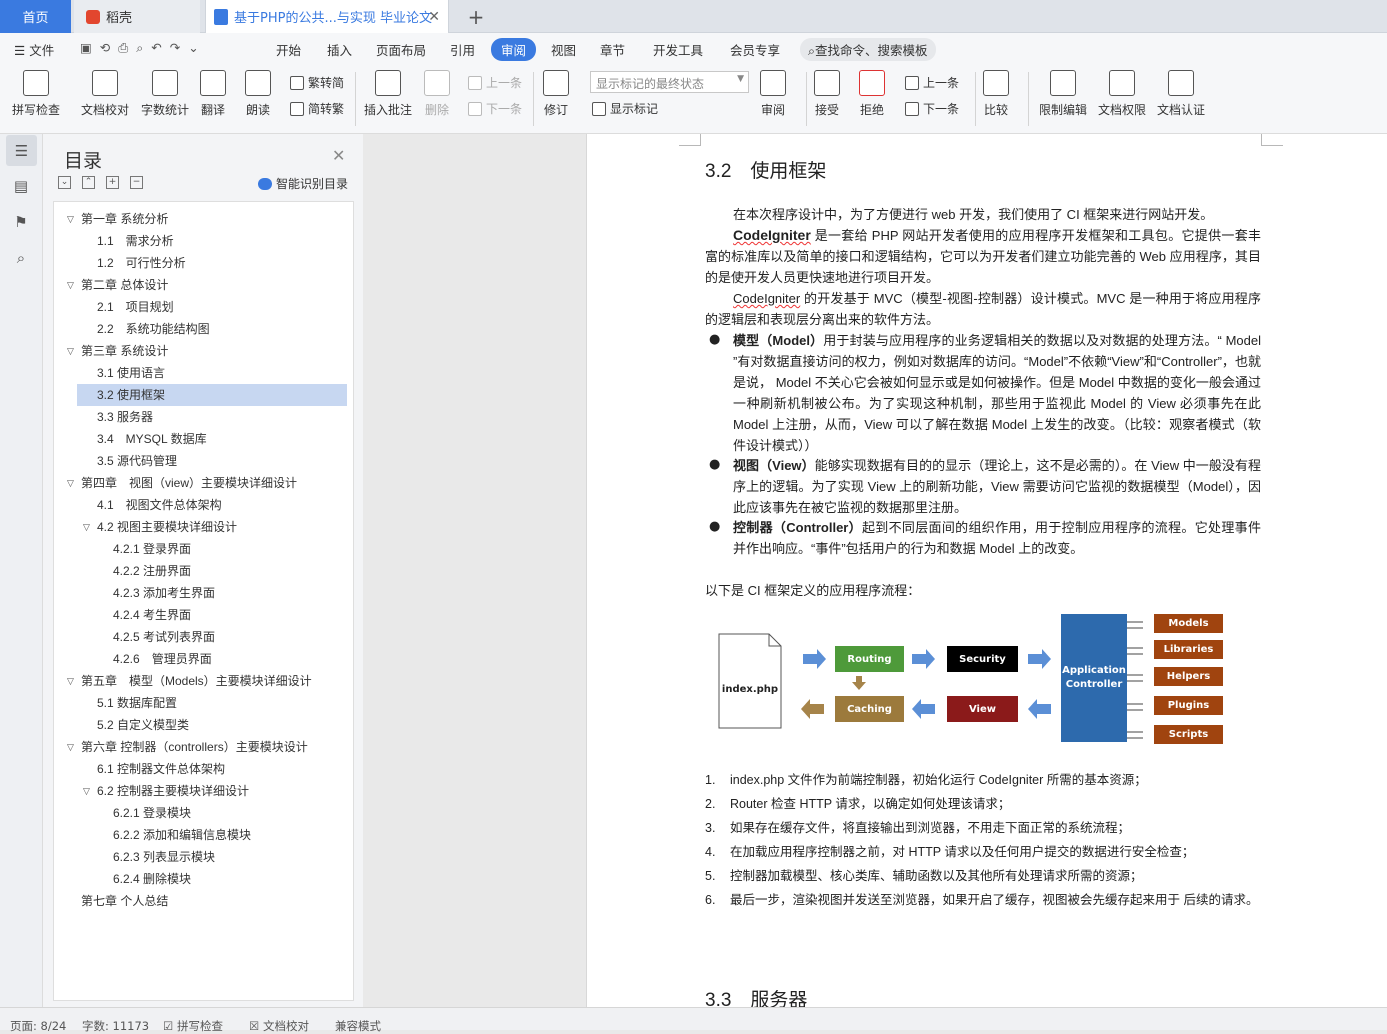  What do you see at coordinates (212, 835) in the screenshot?
I see `toc-item: 6.2.2 添加和编辑信息模块` at bounding box center [212, 835].